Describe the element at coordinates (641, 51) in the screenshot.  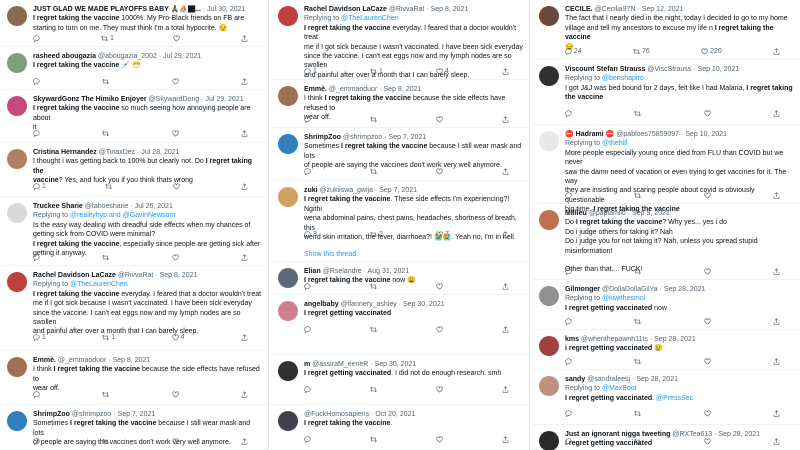
I see `retweet-action: 76` at that location.